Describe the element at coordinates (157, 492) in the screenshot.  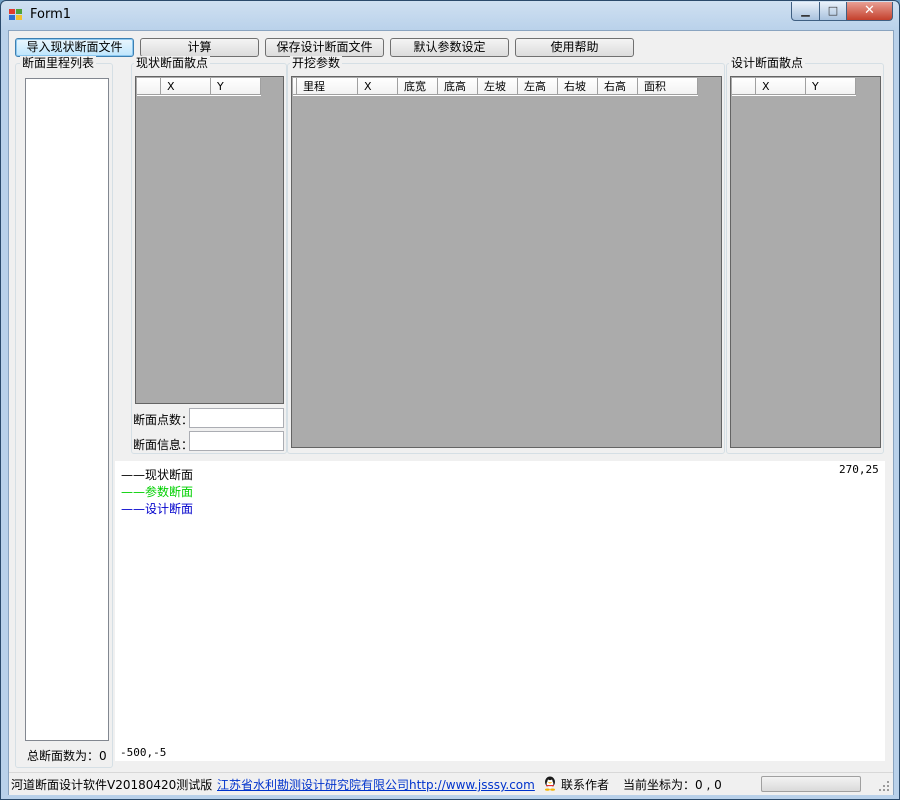
I see `legend-parameter-section: ——参数断面` at that location.